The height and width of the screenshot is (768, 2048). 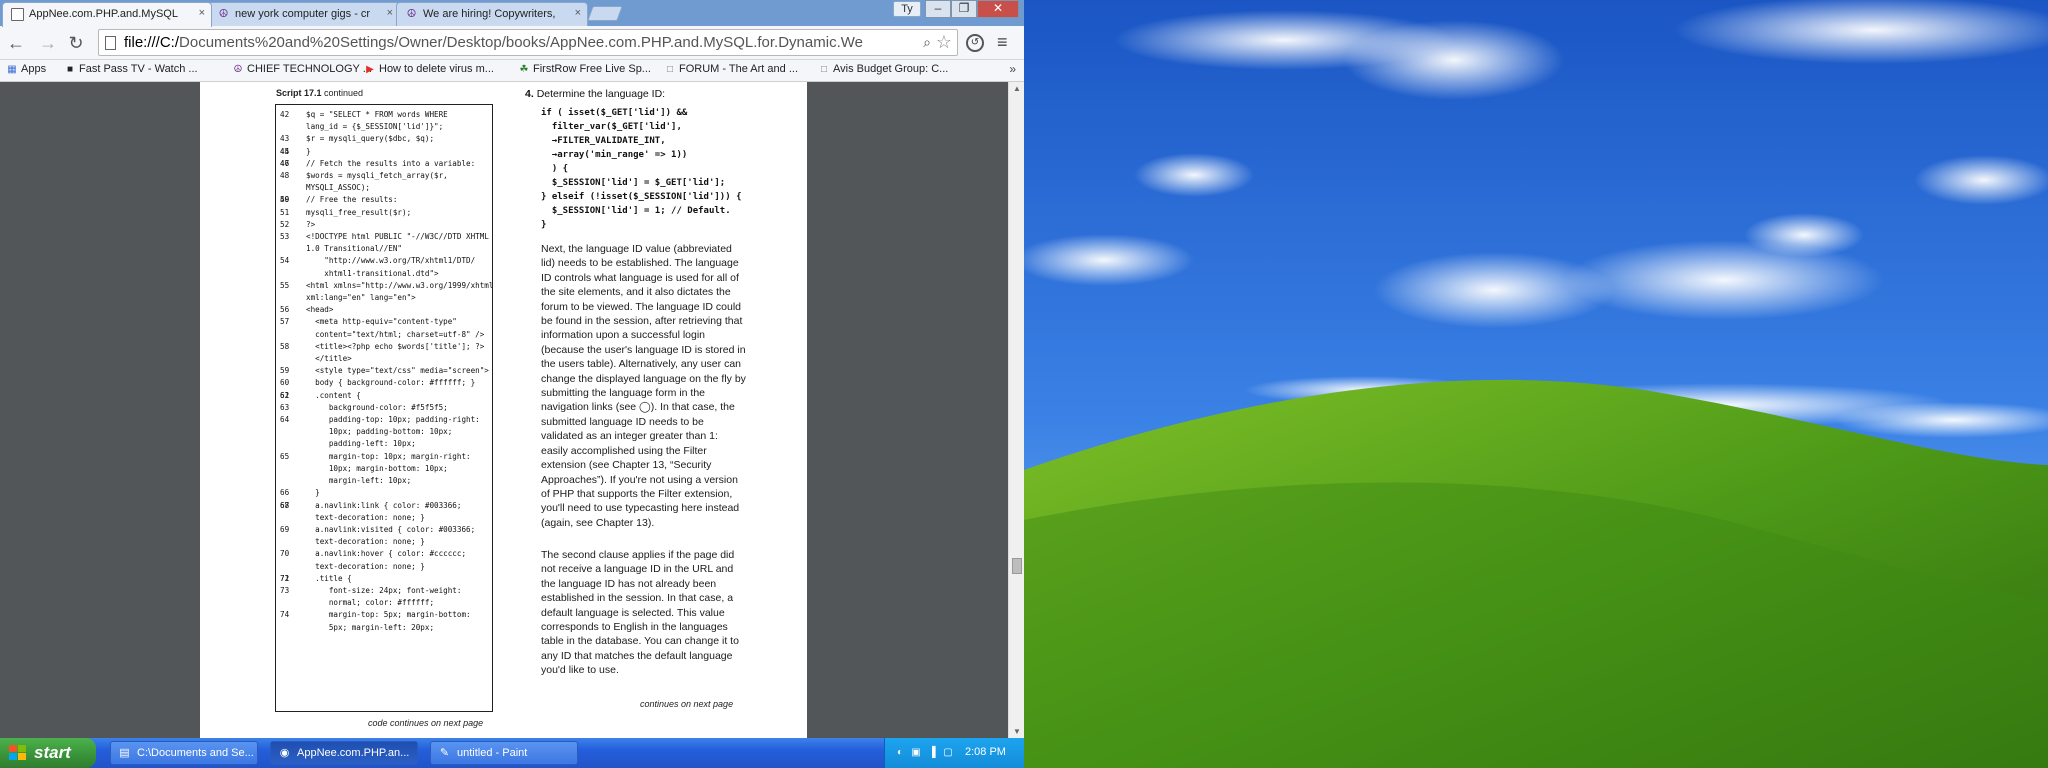 What do you see at coordinates (16, 43) in the screenshot?
I see `back-button: ←` at bounding box center [16, 43].